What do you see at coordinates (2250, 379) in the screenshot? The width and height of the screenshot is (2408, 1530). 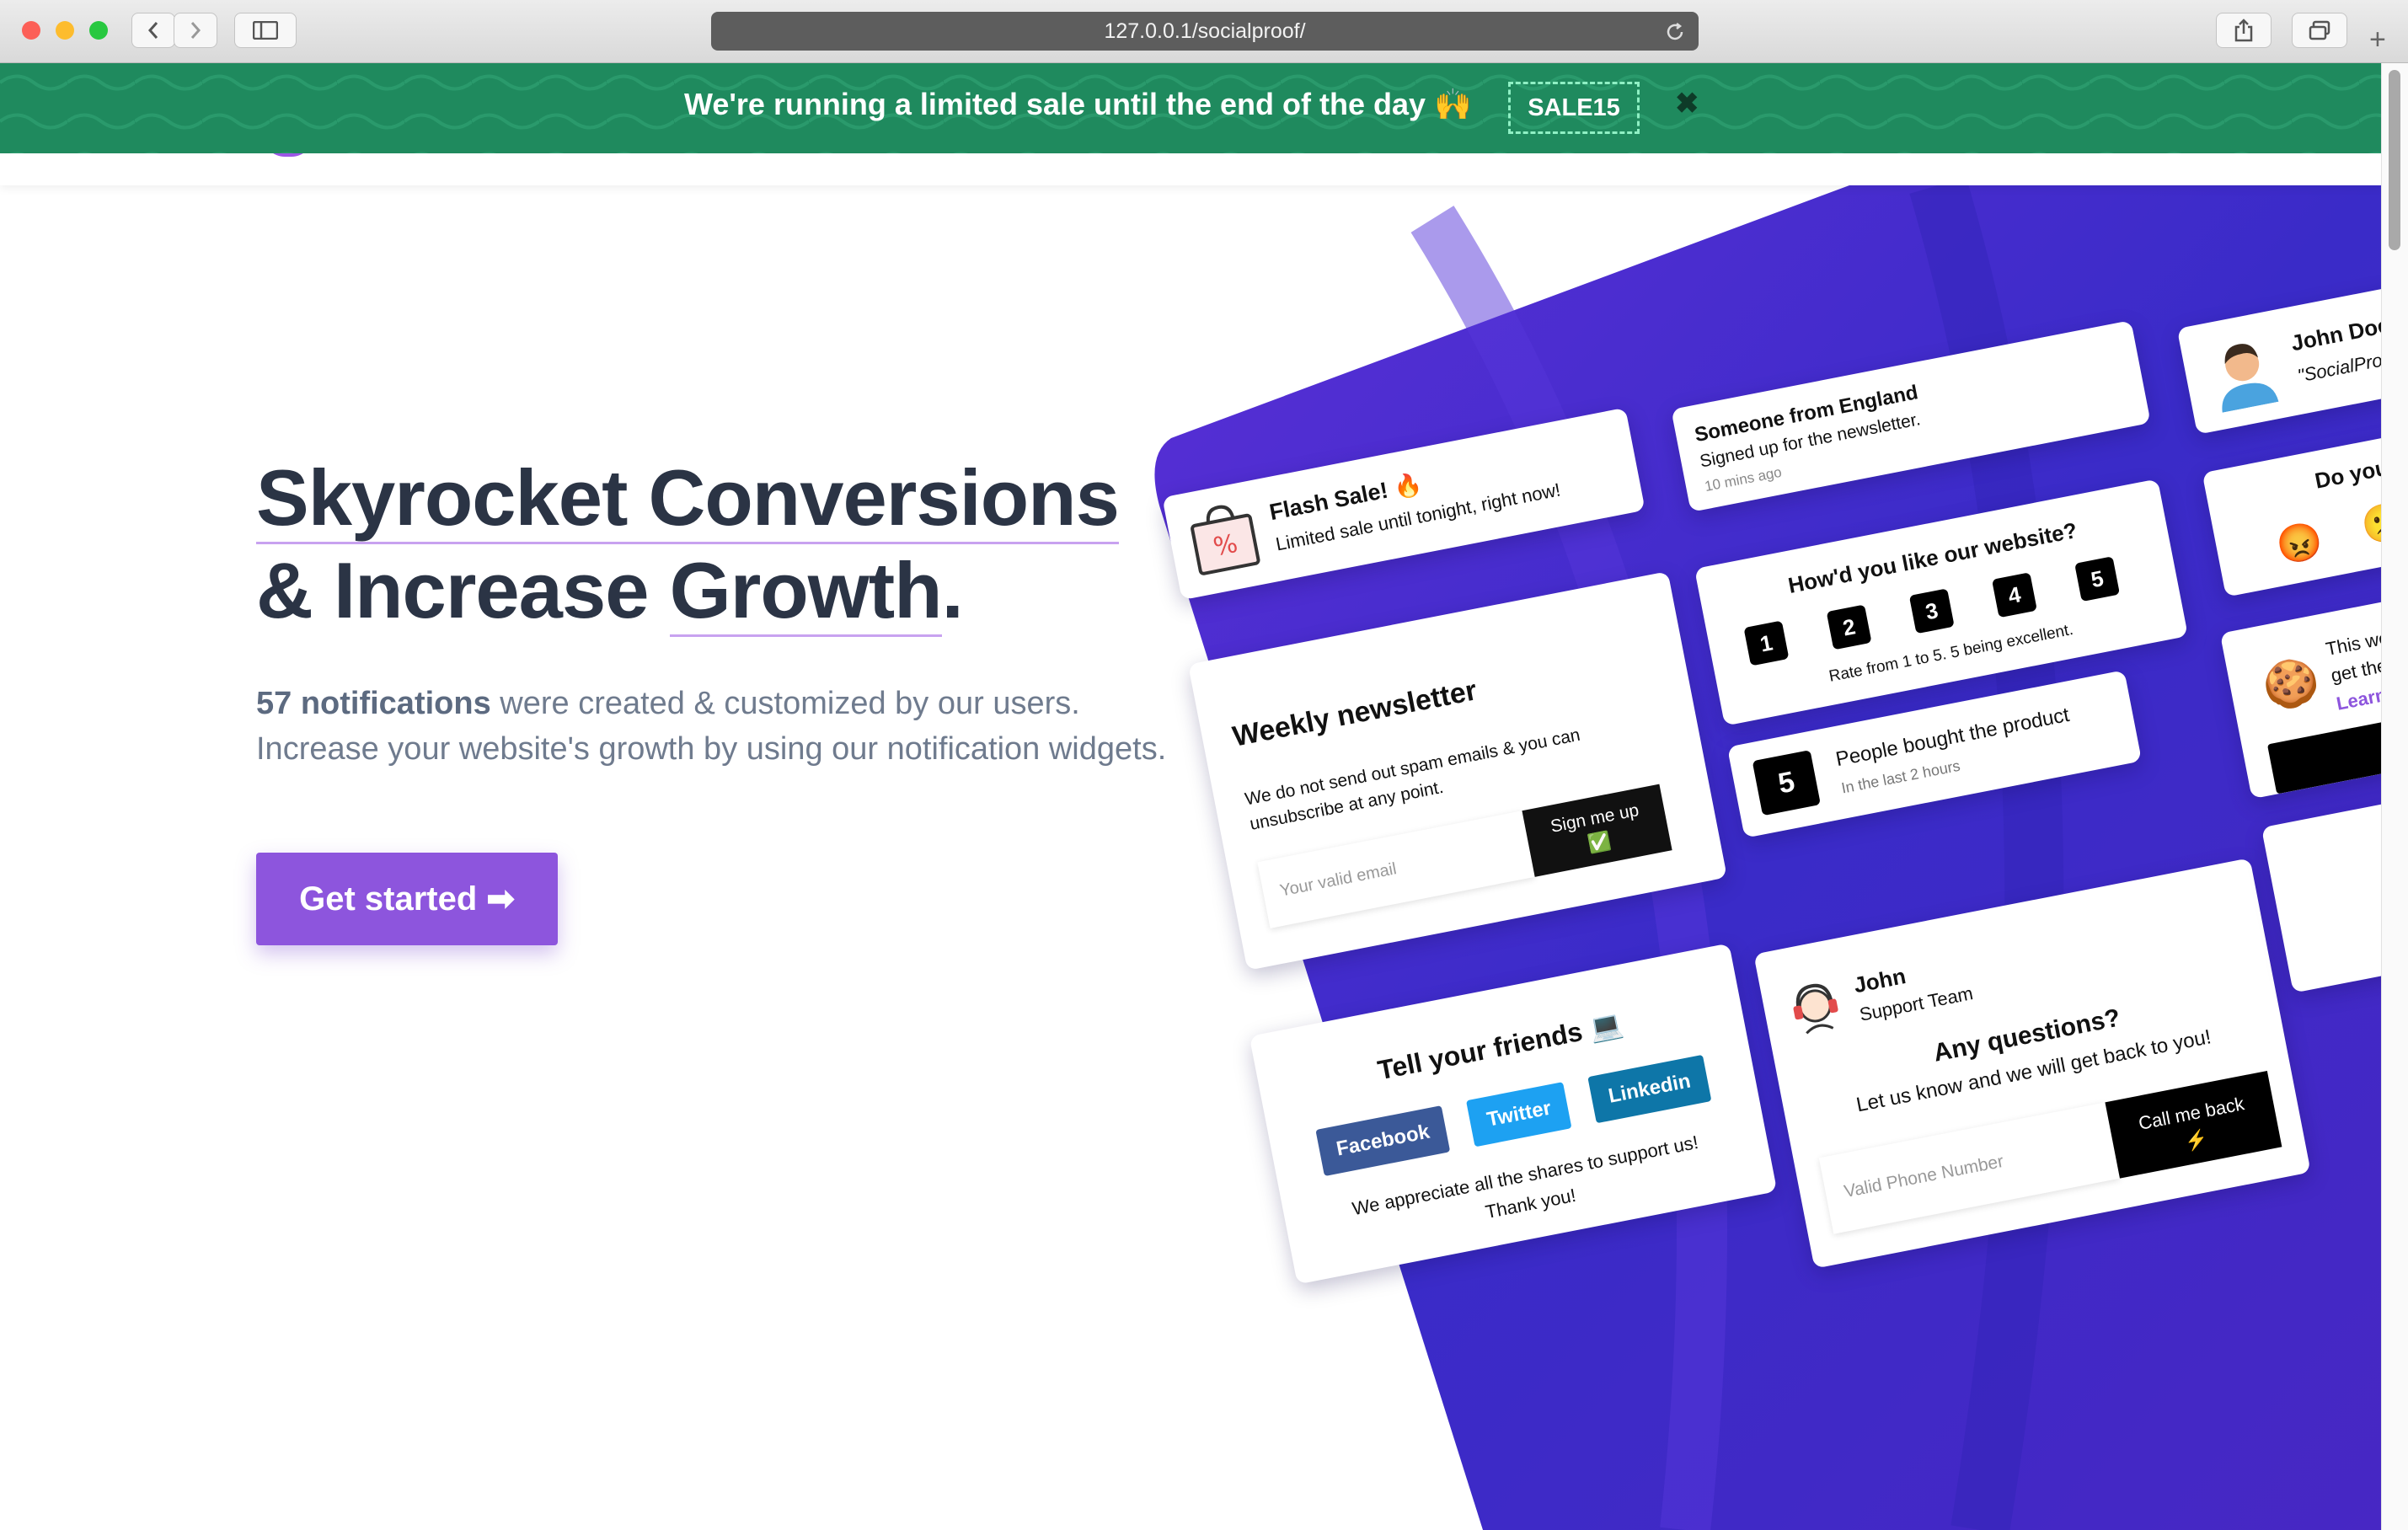 I see `avatar-icon` at bounding box center [2250, 379].